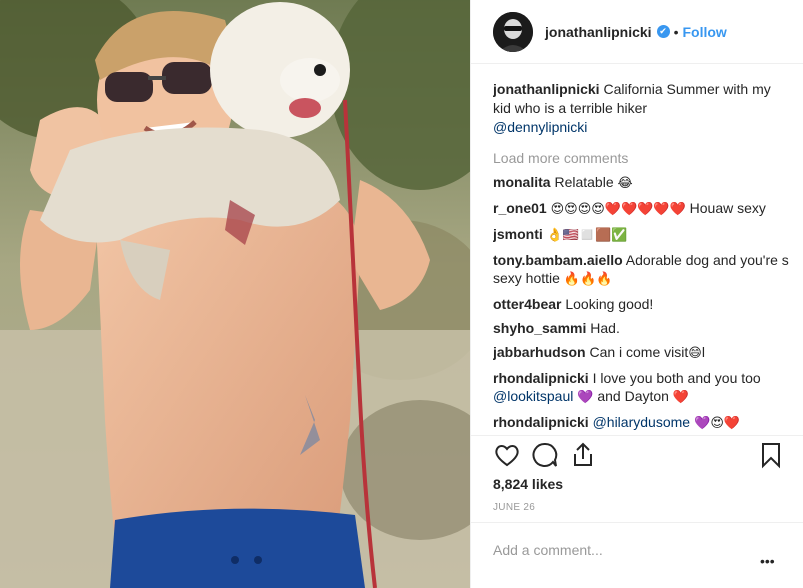  What do you see at coordinates (618, 550) in the screenshot?
I see `add-comment-input` at bounding box center [618, 550].